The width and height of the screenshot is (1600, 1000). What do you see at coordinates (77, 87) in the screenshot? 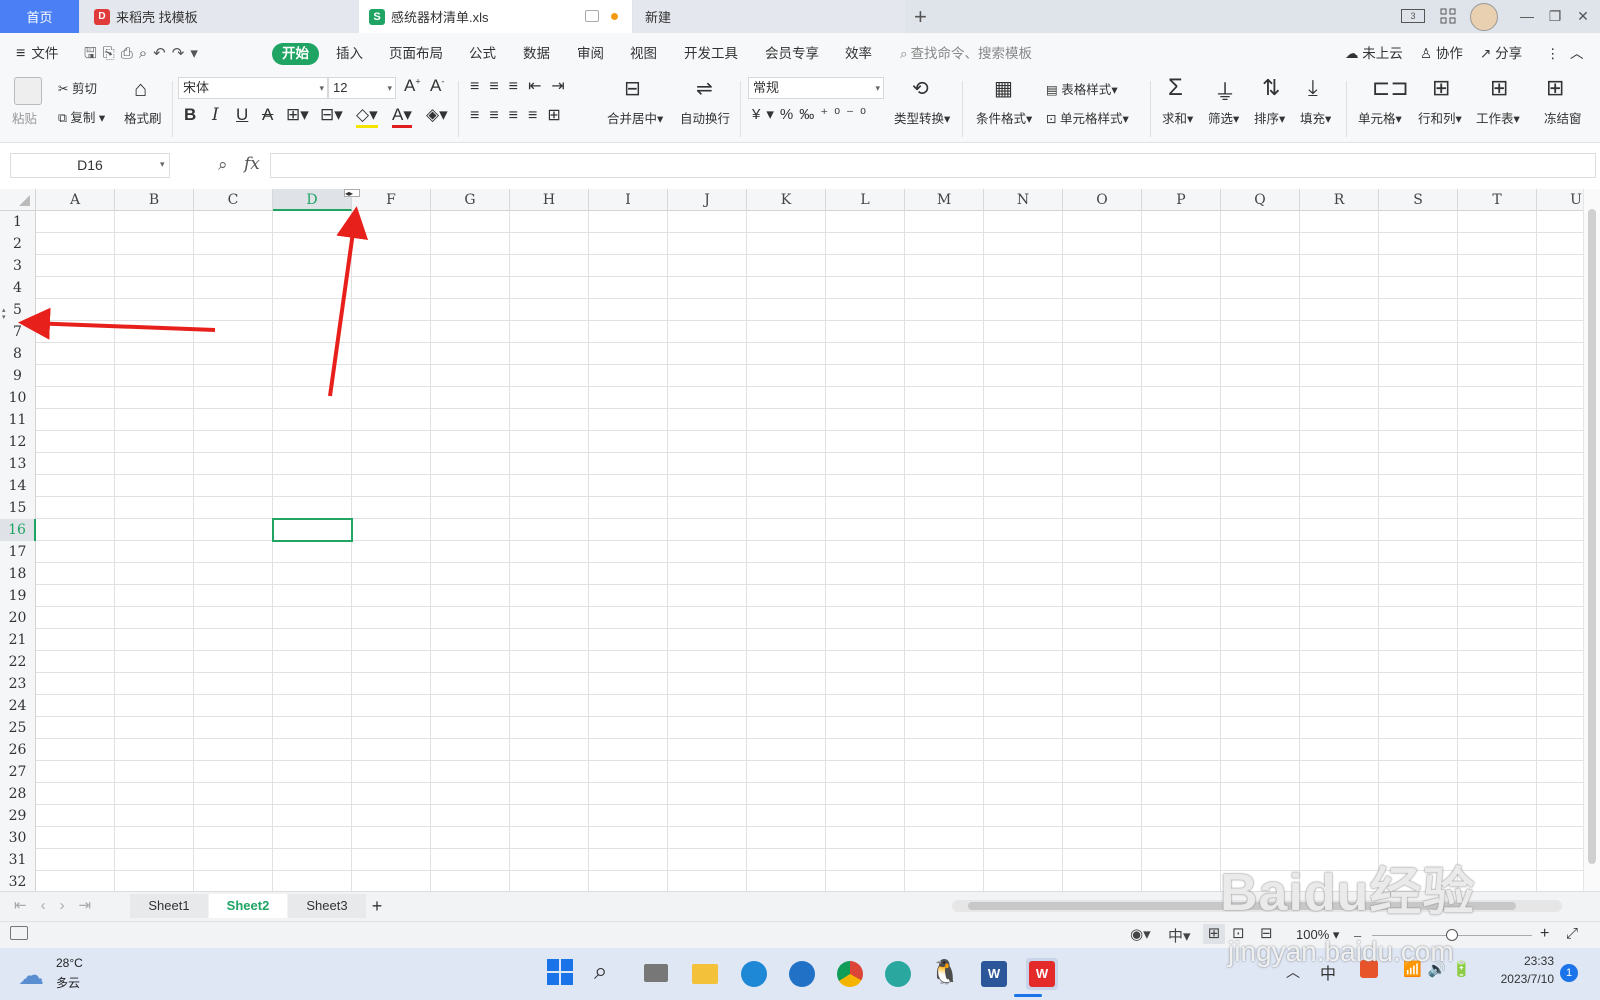
I see `cut-button: ✂ 剪切` at bounding box center [77, 87].